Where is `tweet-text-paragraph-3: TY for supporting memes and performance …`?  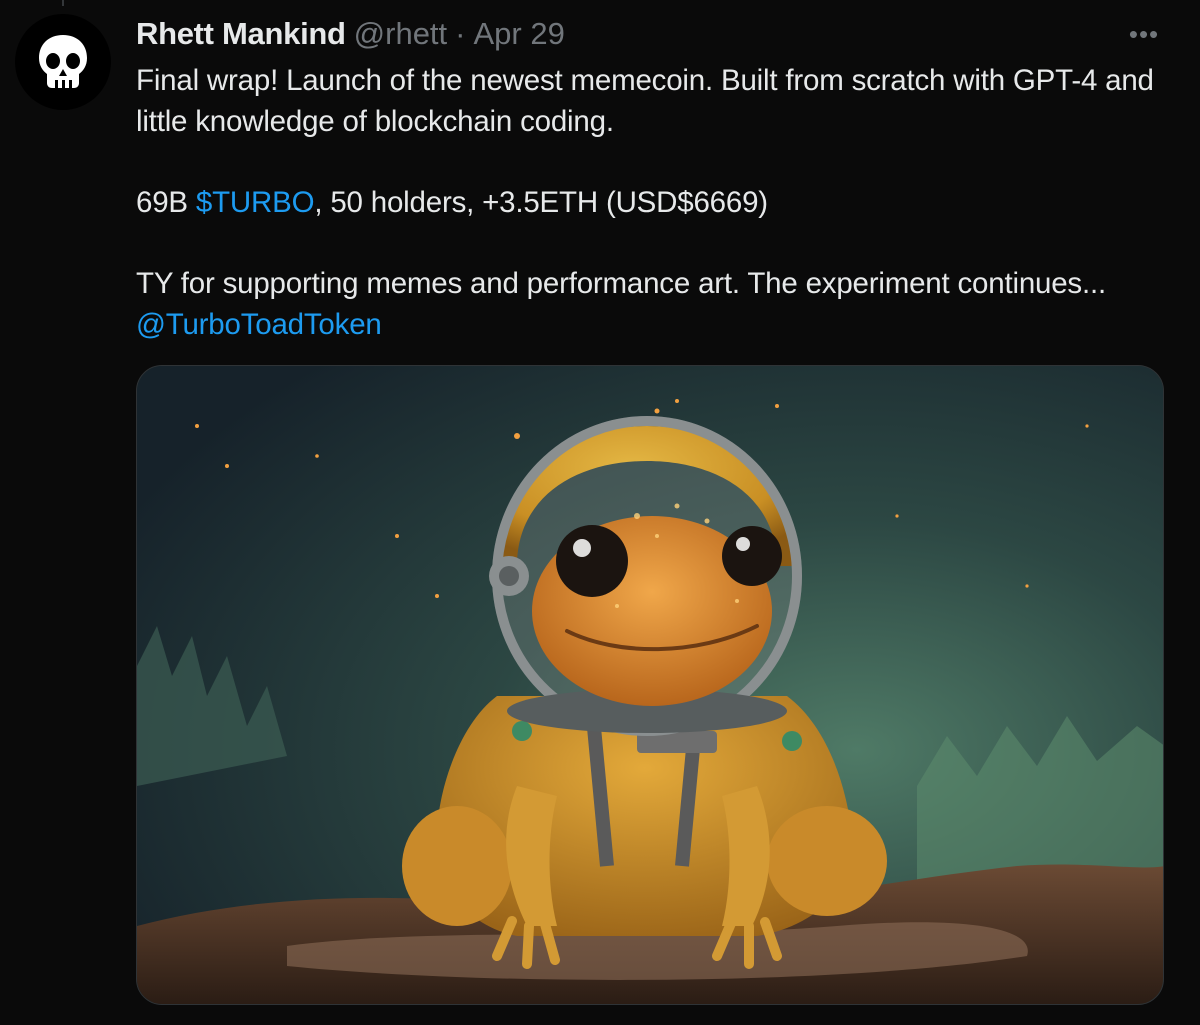
tweet-text-paragraph-3: TY for supporting memes and performance … is located at coordinates (651, 304).